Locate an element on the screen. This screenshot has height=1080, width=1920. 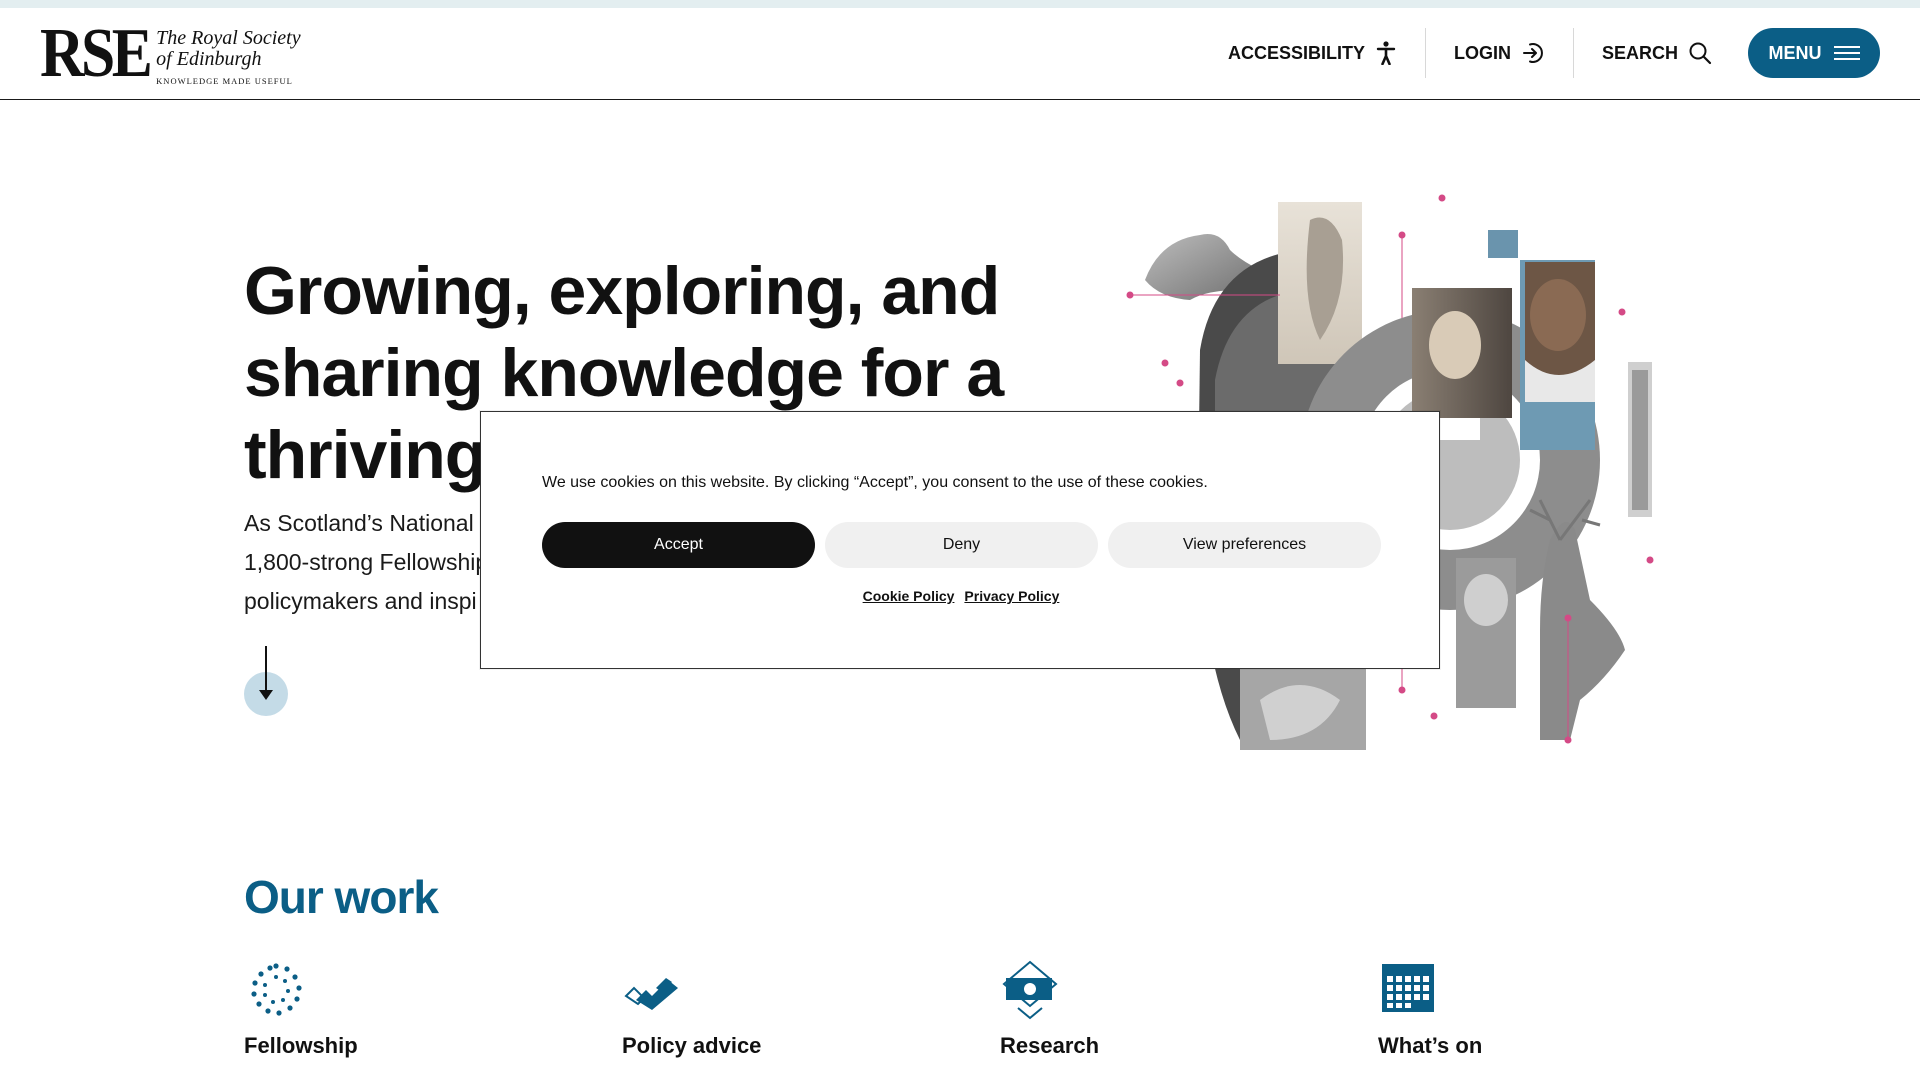
work-item-label: Fellowship is located at coordinates (301, 1045).